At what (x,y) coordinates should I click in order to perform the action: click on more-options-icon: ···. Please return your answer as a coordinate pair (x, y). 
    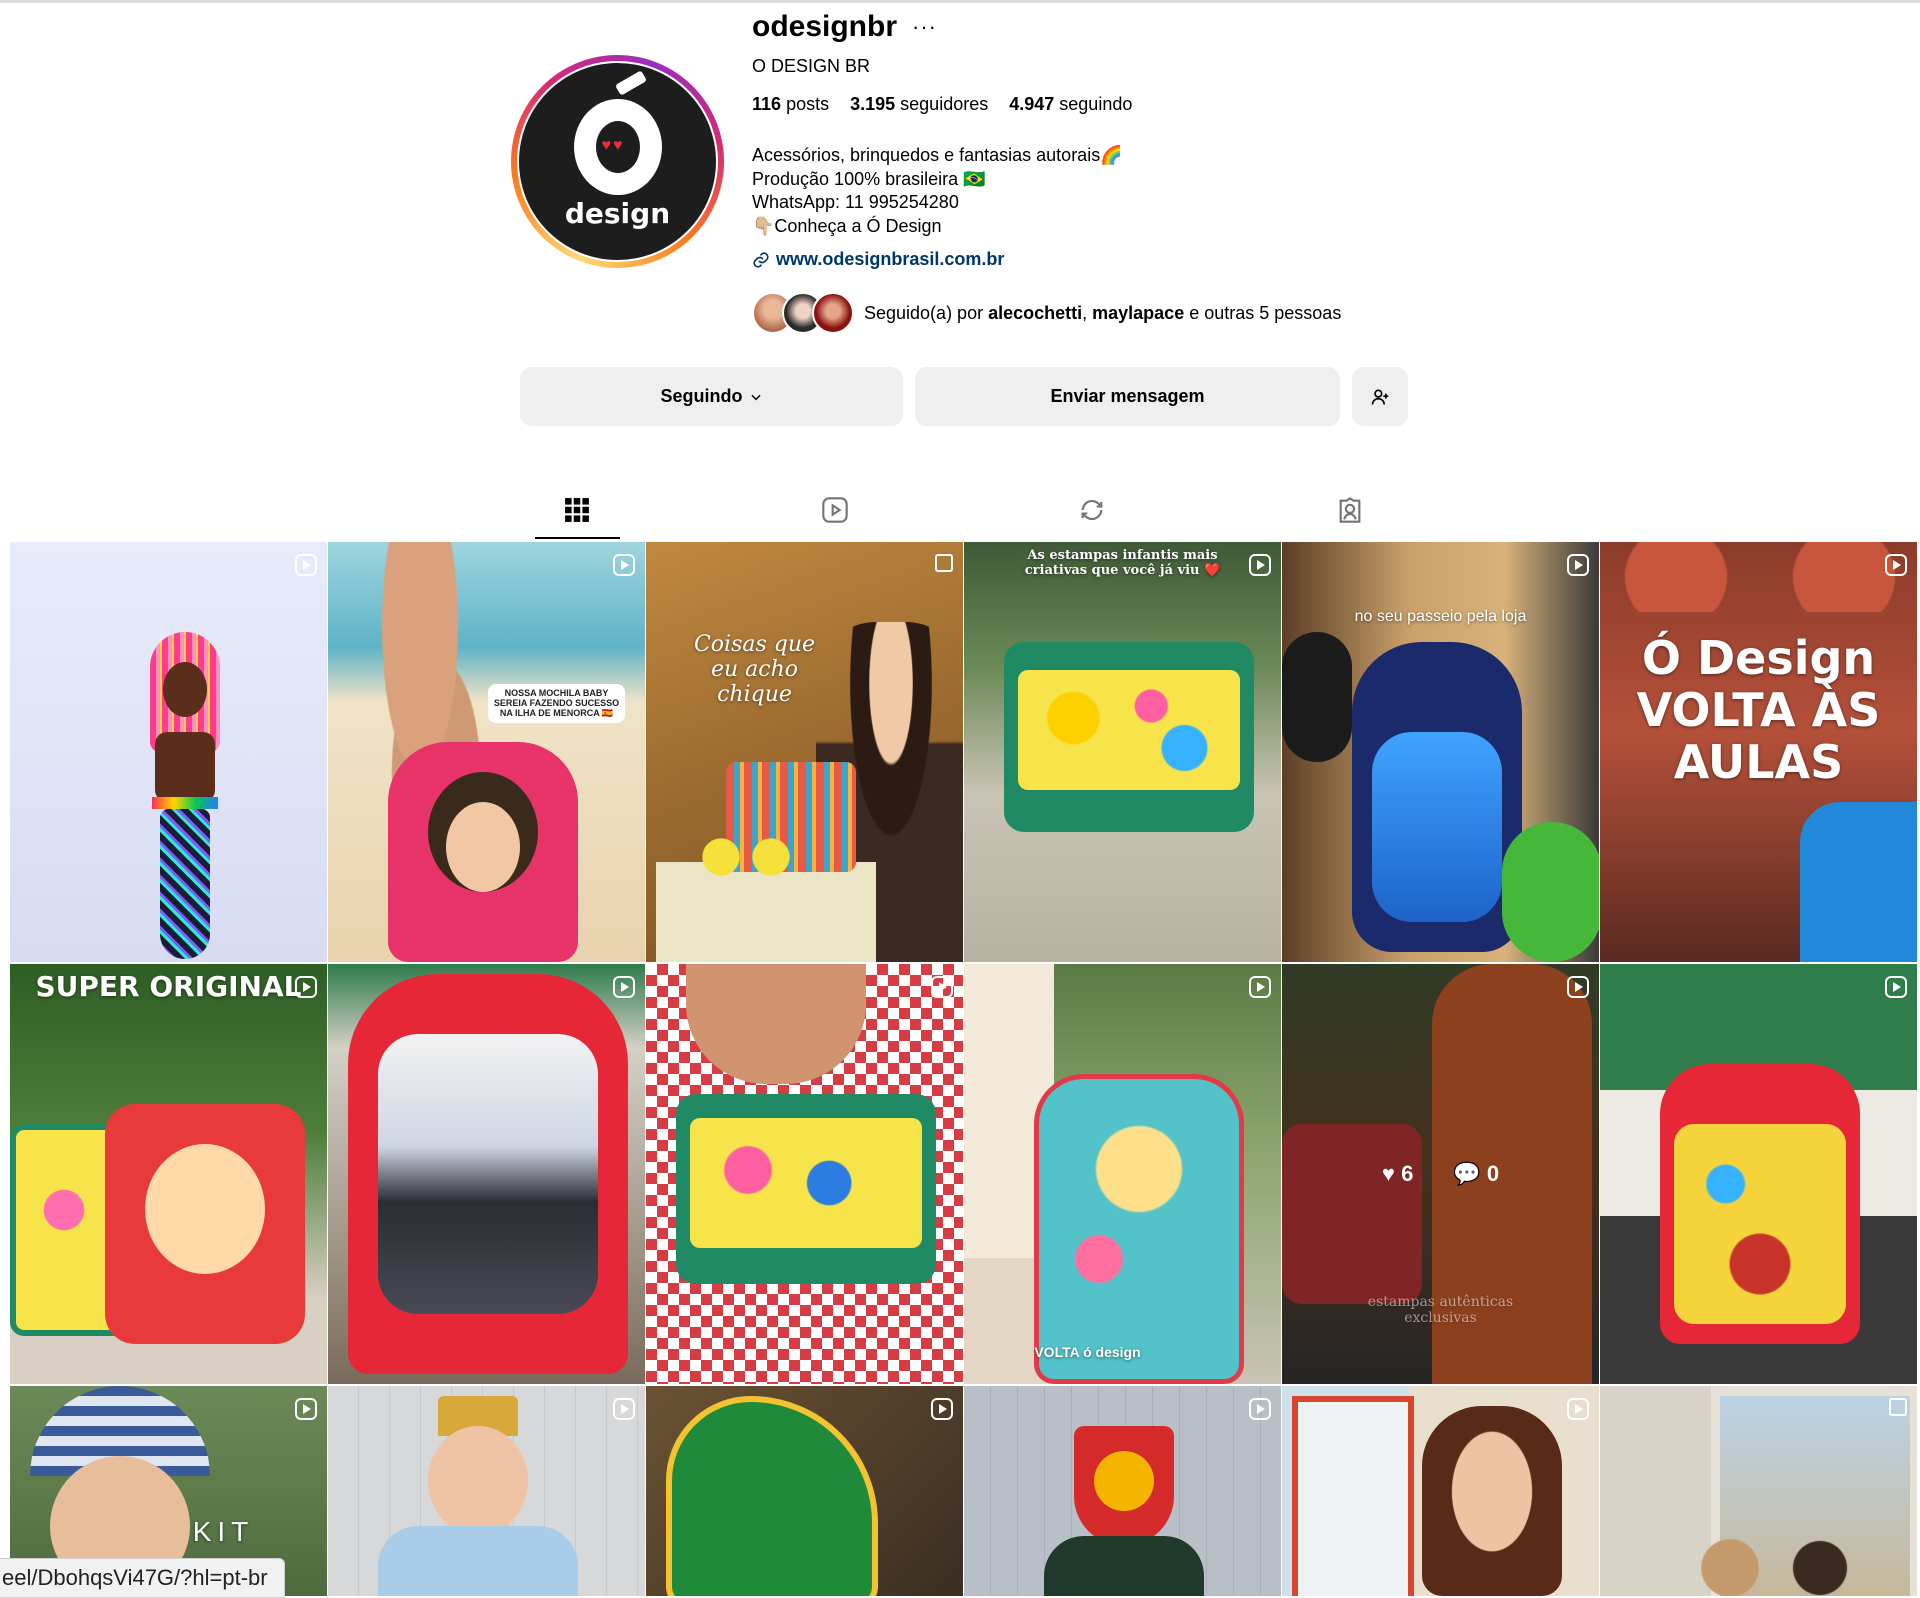
    Looking at the image, I should click on (924, 27).